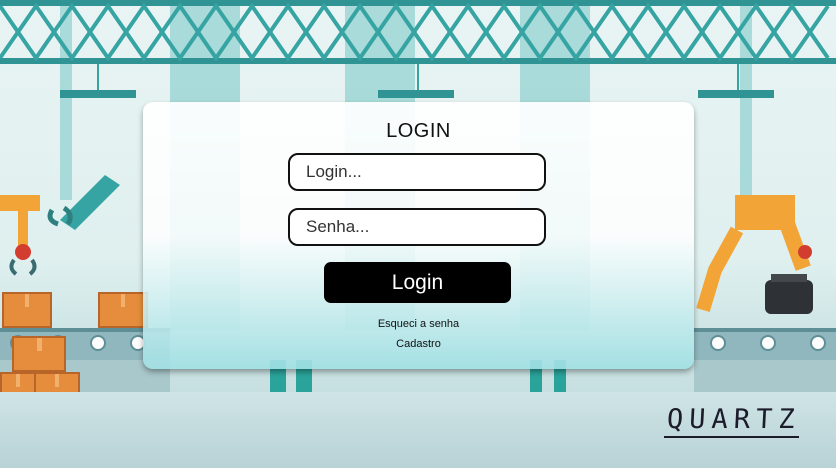 This screenshot has width=836, height=468. What do you see at coordinates (418, 131) in the screenshot?
I see `login-title: LOGIN` at bounding box center [418, 131].